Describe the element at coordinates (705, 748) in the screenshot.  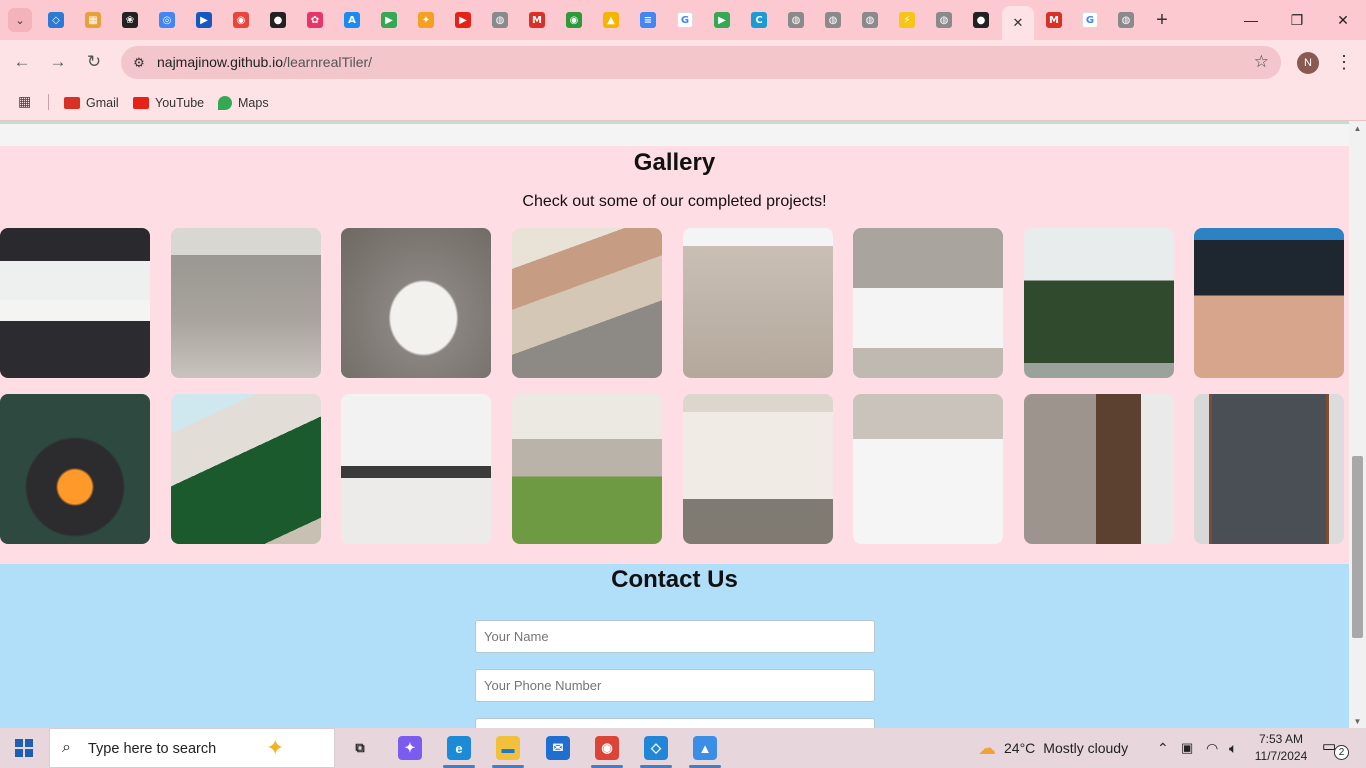
I see `photos-taskbar-button: ▲` at that location.